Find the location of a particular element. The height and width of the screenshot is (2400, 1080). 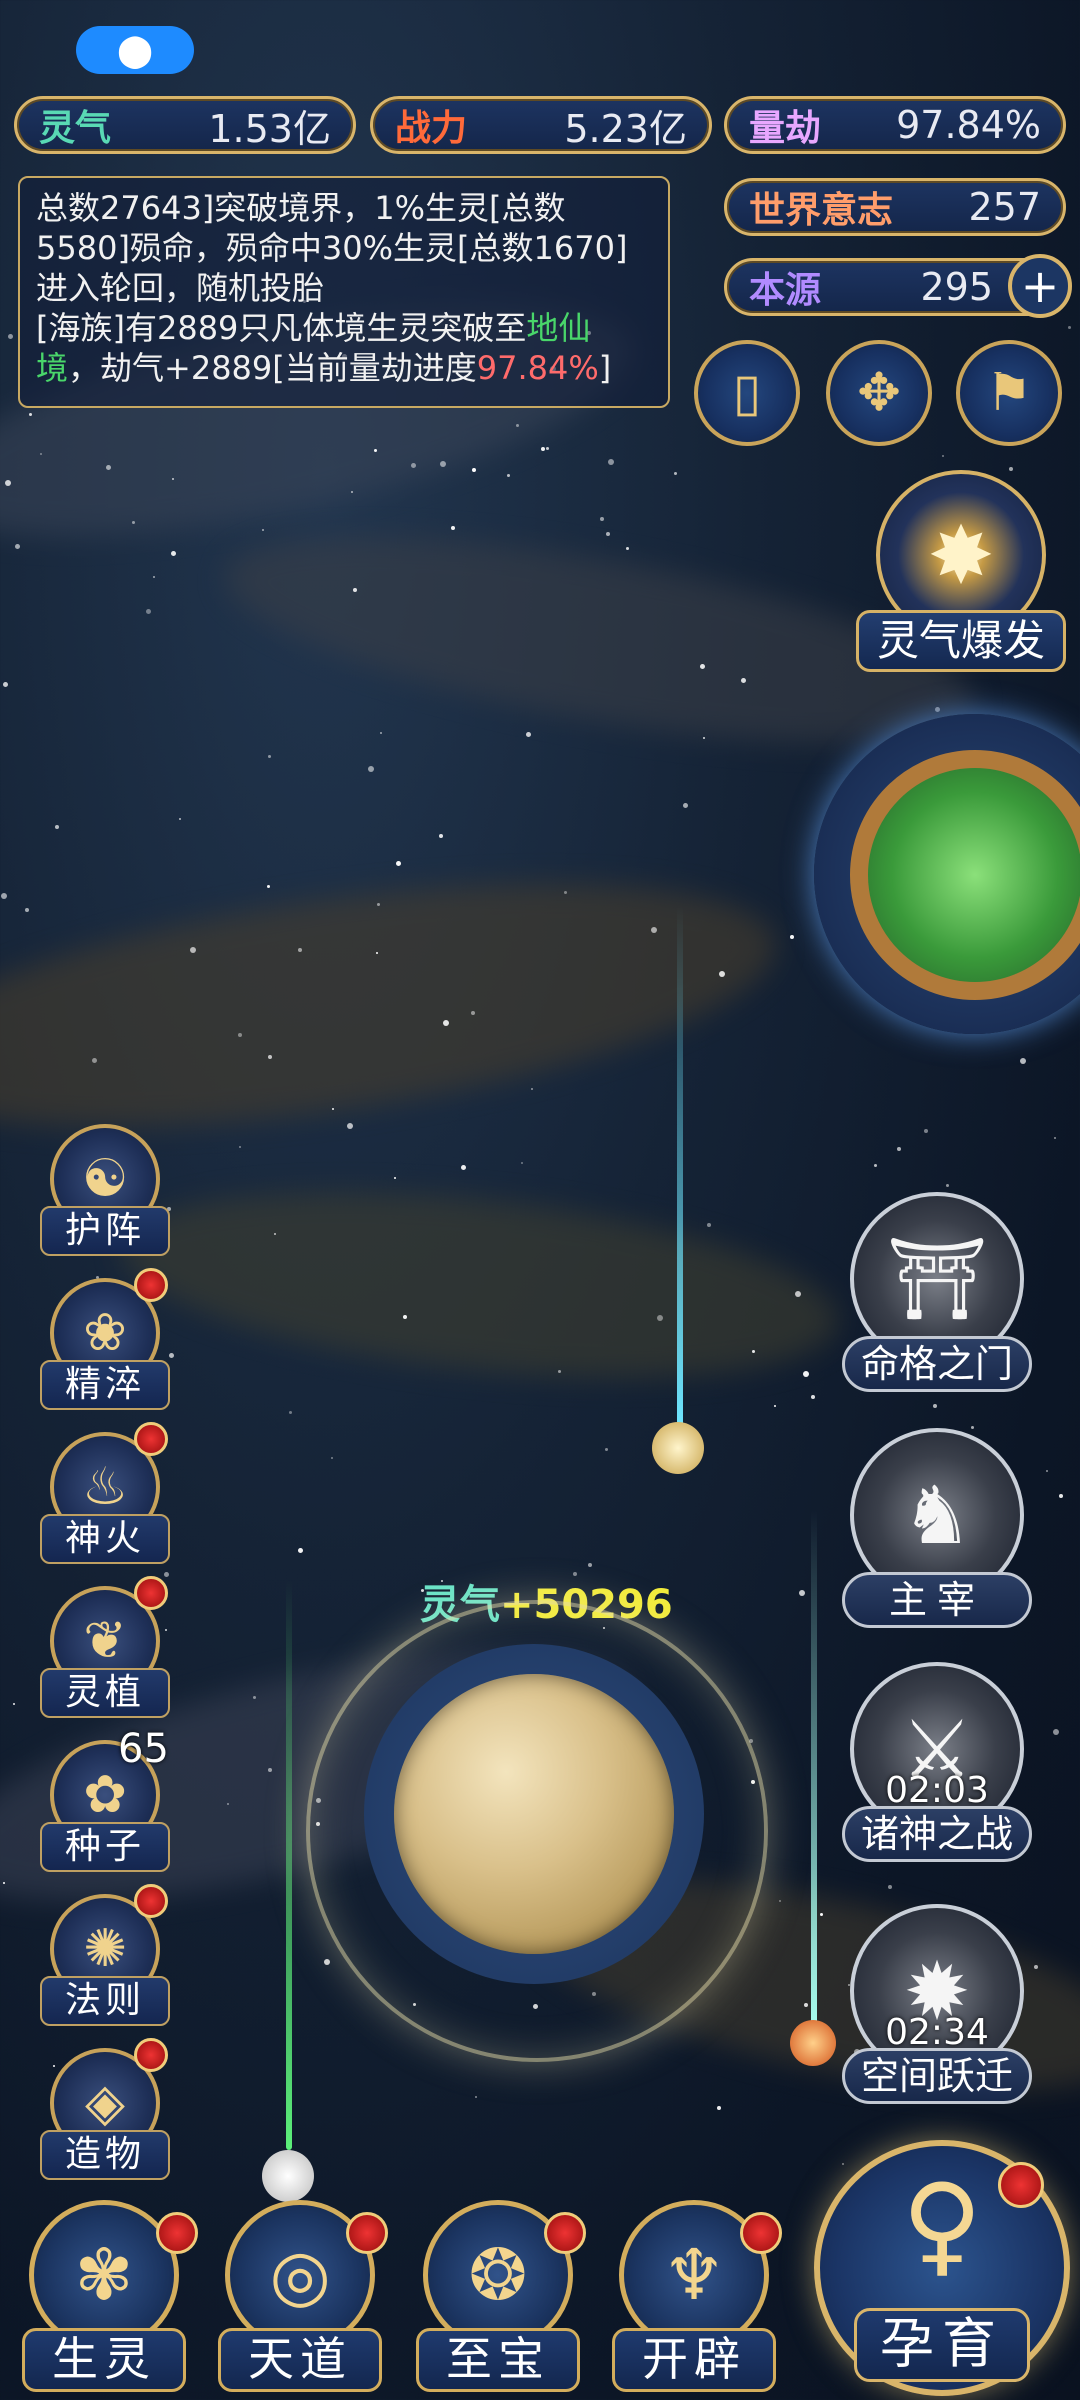

nav-label: 生灵 is located at coordinates (104, 2360).